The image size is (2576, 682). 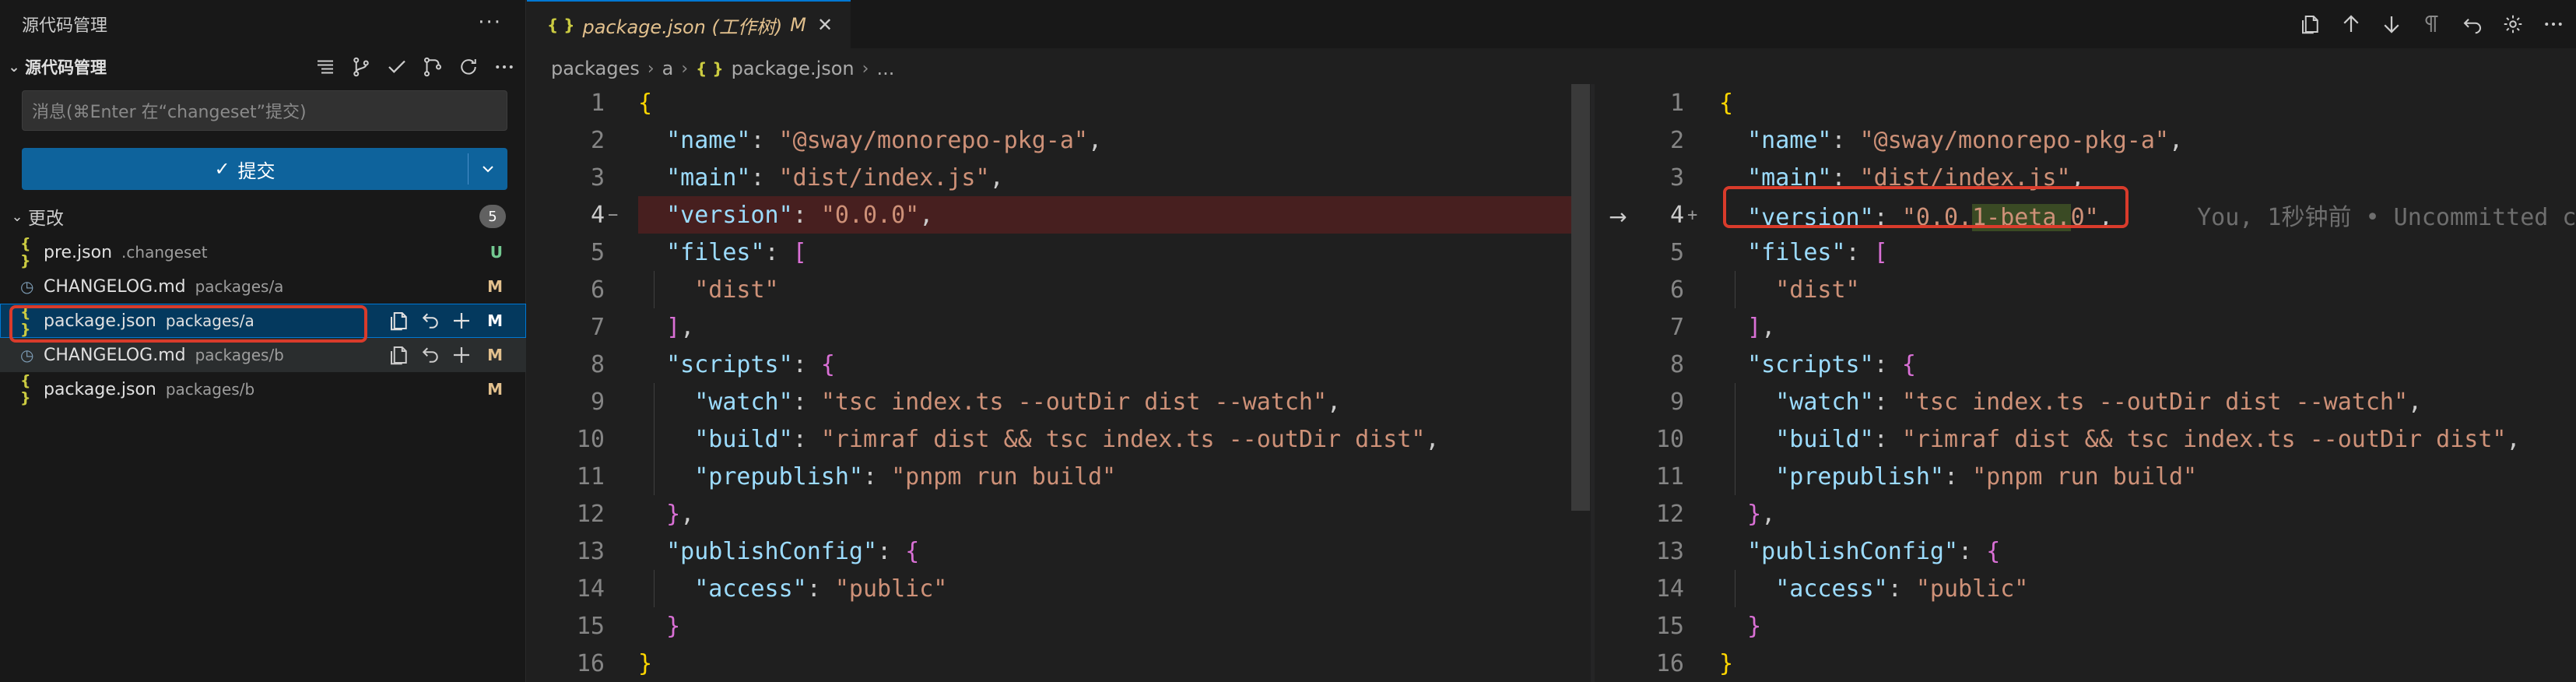 What do you see at coordinates (361, 67) in the screenshot?
I see `branch-icon` at bounding box center [361, 67].